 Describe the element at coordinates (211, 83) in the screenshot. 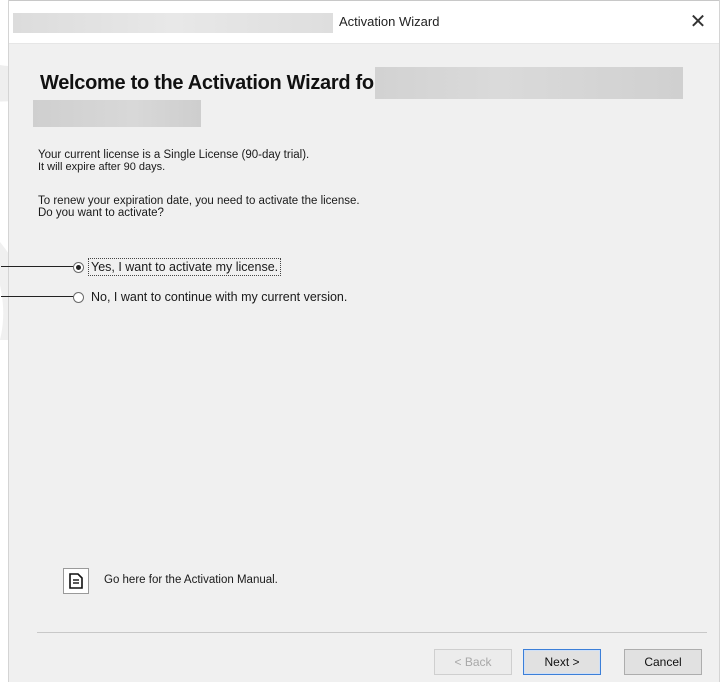

I see `page-title: Welcome to the Activation Wizard for` at that location.